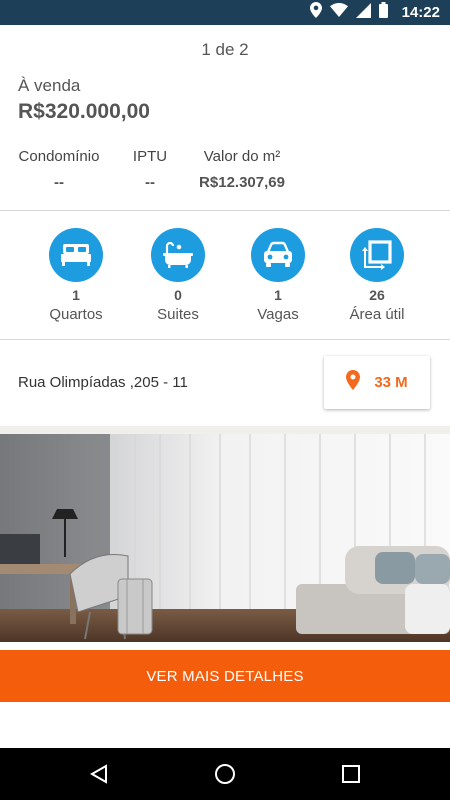  I want to click on map-distance-button: 33 M, so click(377, 382).